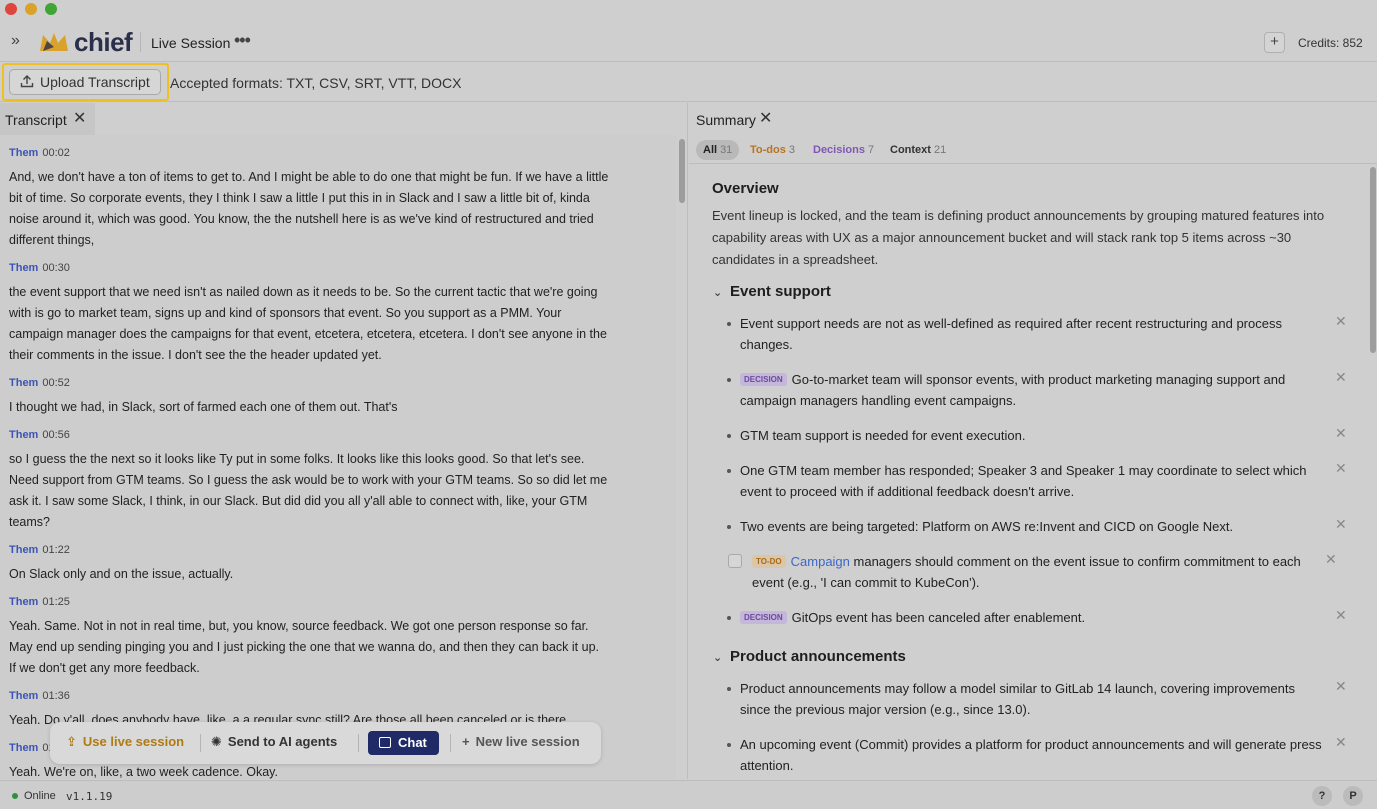  I want to click on tab-transcript: Transcript ✕, so click(47, 119).